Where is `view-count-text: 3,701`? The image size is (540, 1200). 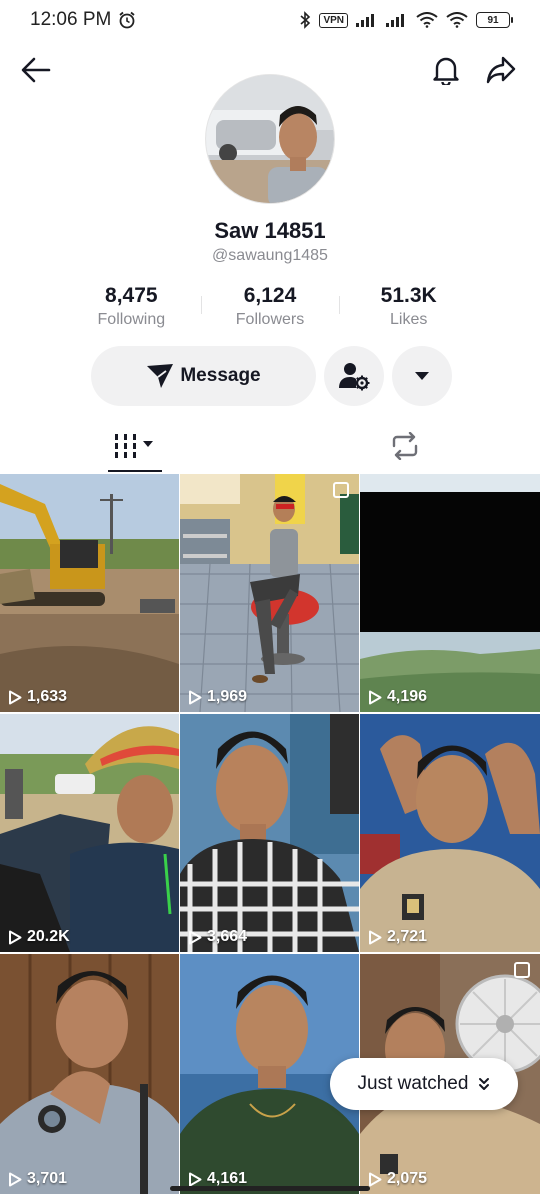 view-count-text: 3,701 is located at coordinates (47, 1178).